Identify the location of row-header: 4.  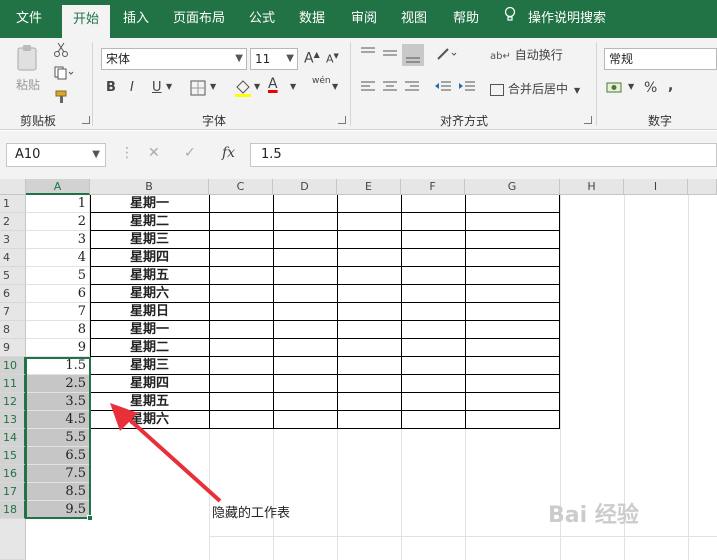
(13, 258).